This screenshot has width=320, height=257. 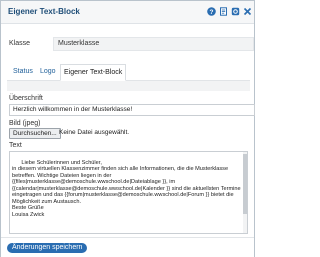 I want to click on heading-label: Überschrift, so click(x=26, y=98).